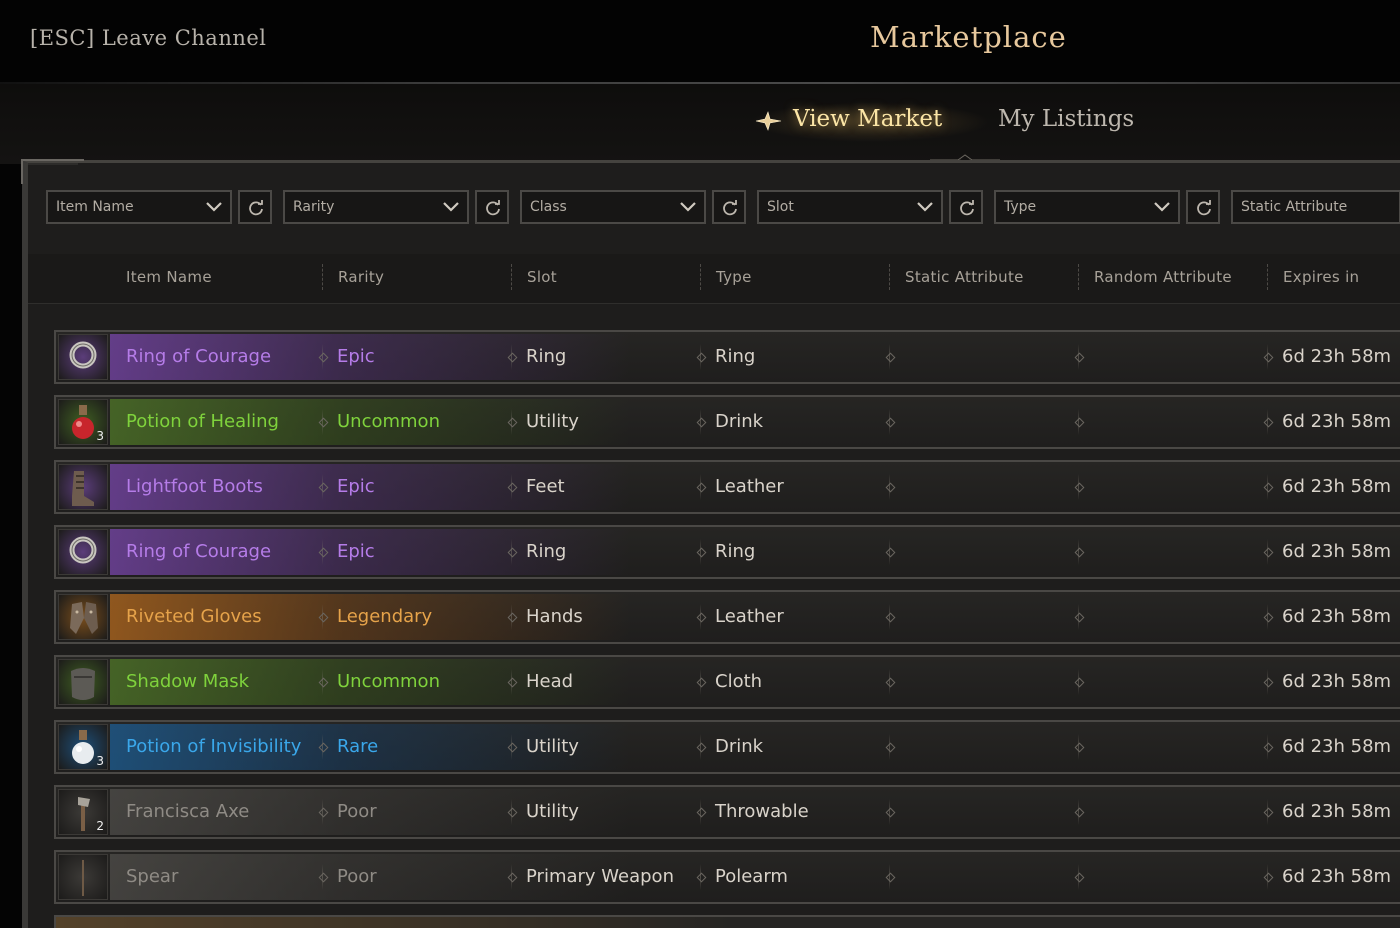  I want to click on reset-item-name-button, so click(255, 207).